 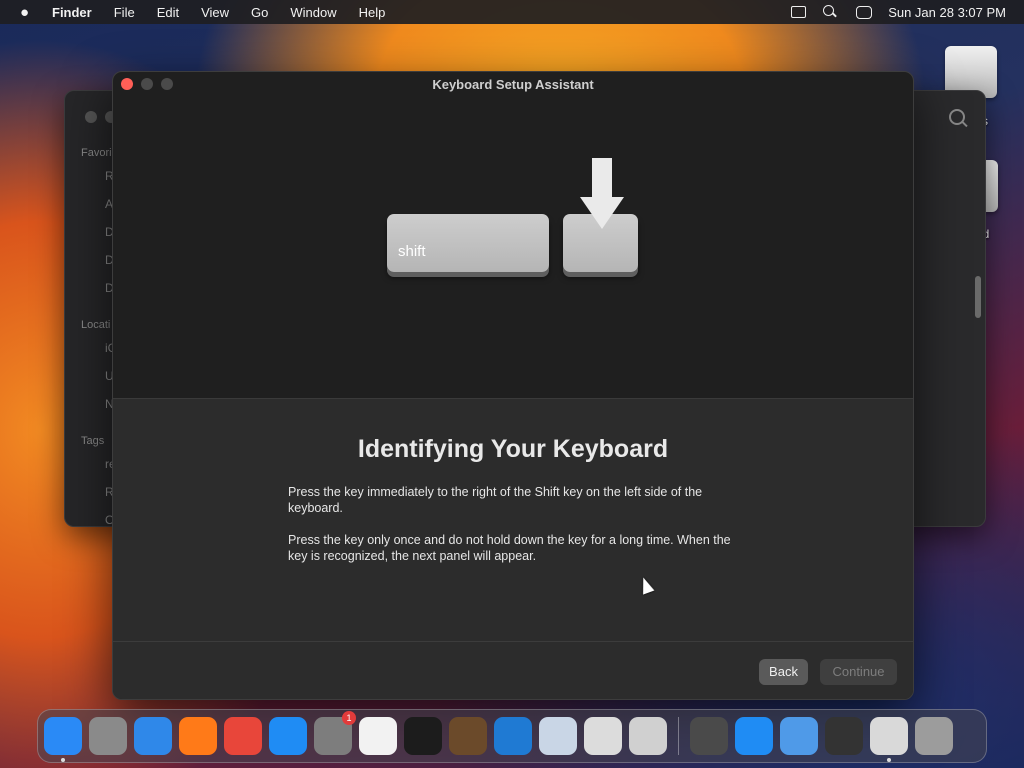 I want to click on launchpad-icon, so click(x=108, y=736).